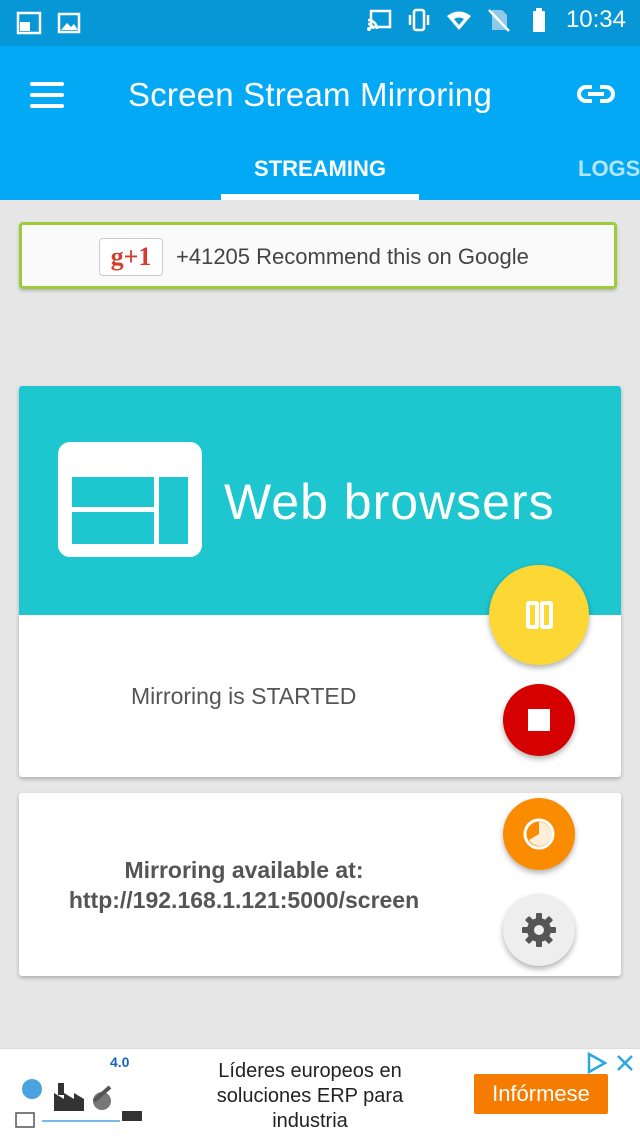 The width and height of the screenshot is (640, 1139). I want to click on app-title: Screen Stream Mirroring, so click(310, 94).